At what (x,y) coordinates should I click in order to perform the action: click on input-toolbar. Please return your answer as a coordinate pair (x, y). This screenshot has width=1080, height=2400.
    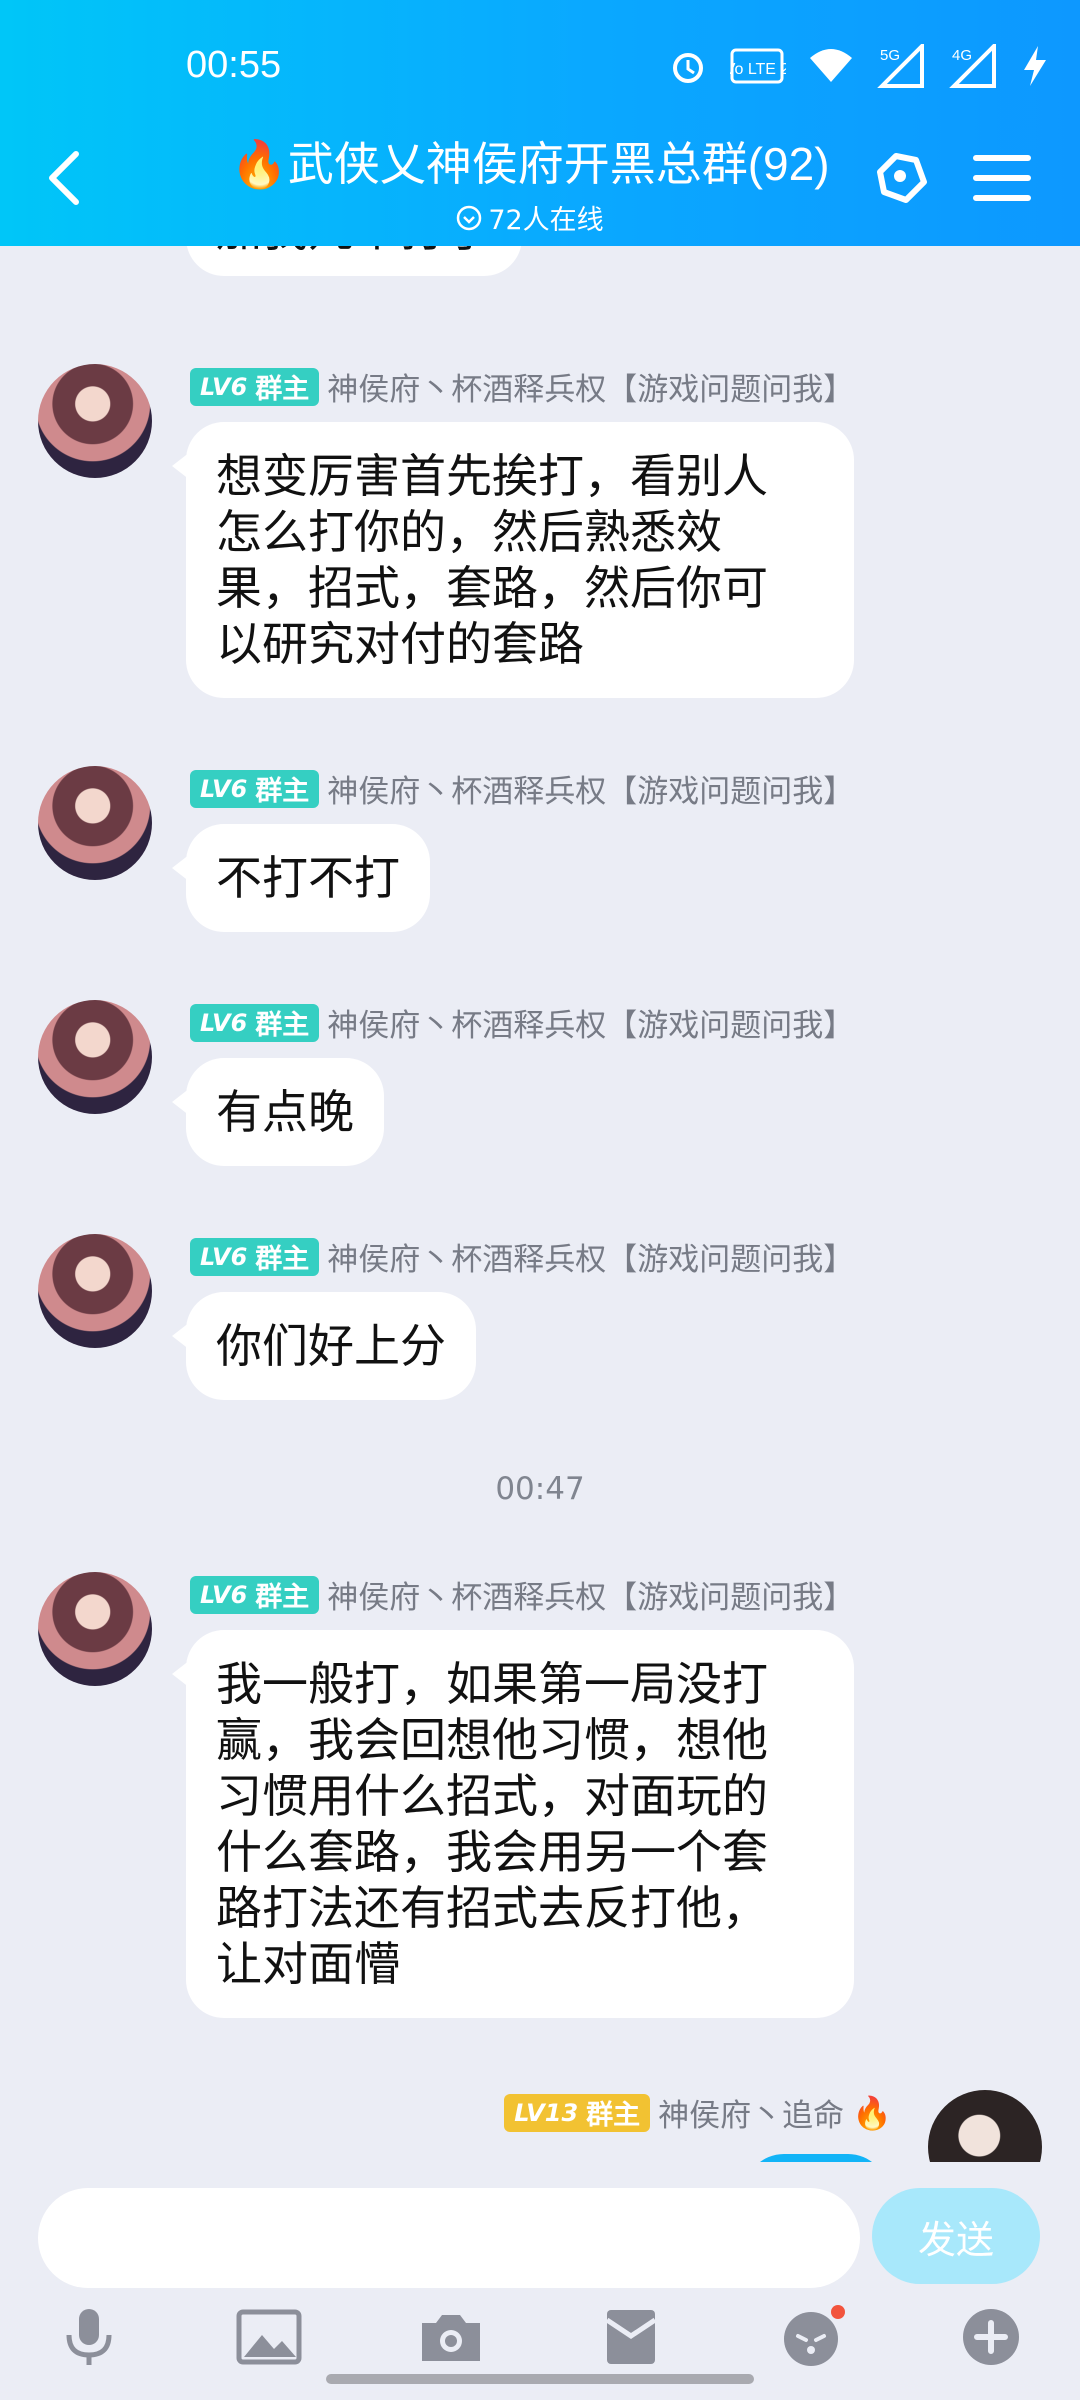
    Looking at the image, I should click on (540, 2337).